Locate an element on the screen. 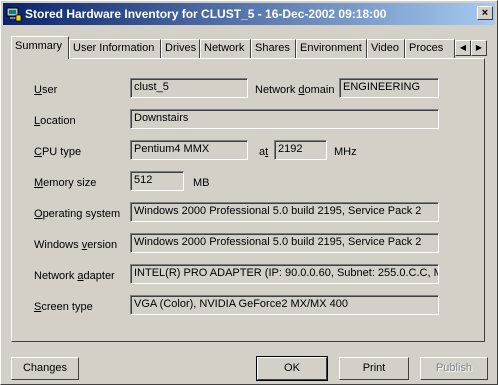 This screenshot has height=385, width=498. tab-drives: Drives is located at coordinates (180, 48).